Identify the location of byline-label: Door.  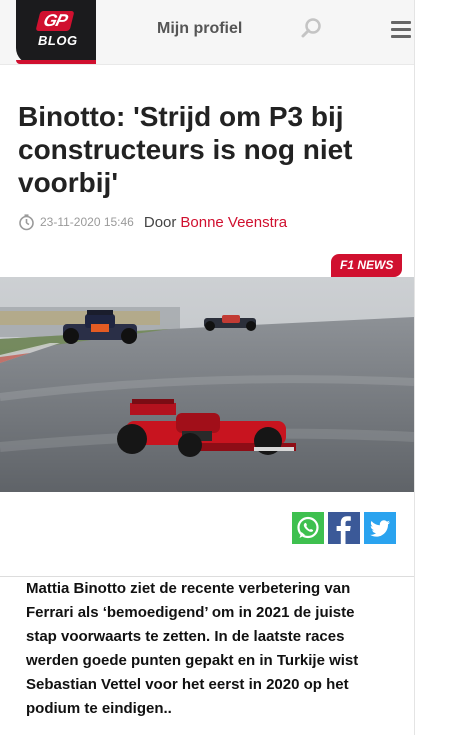
(160, 222).